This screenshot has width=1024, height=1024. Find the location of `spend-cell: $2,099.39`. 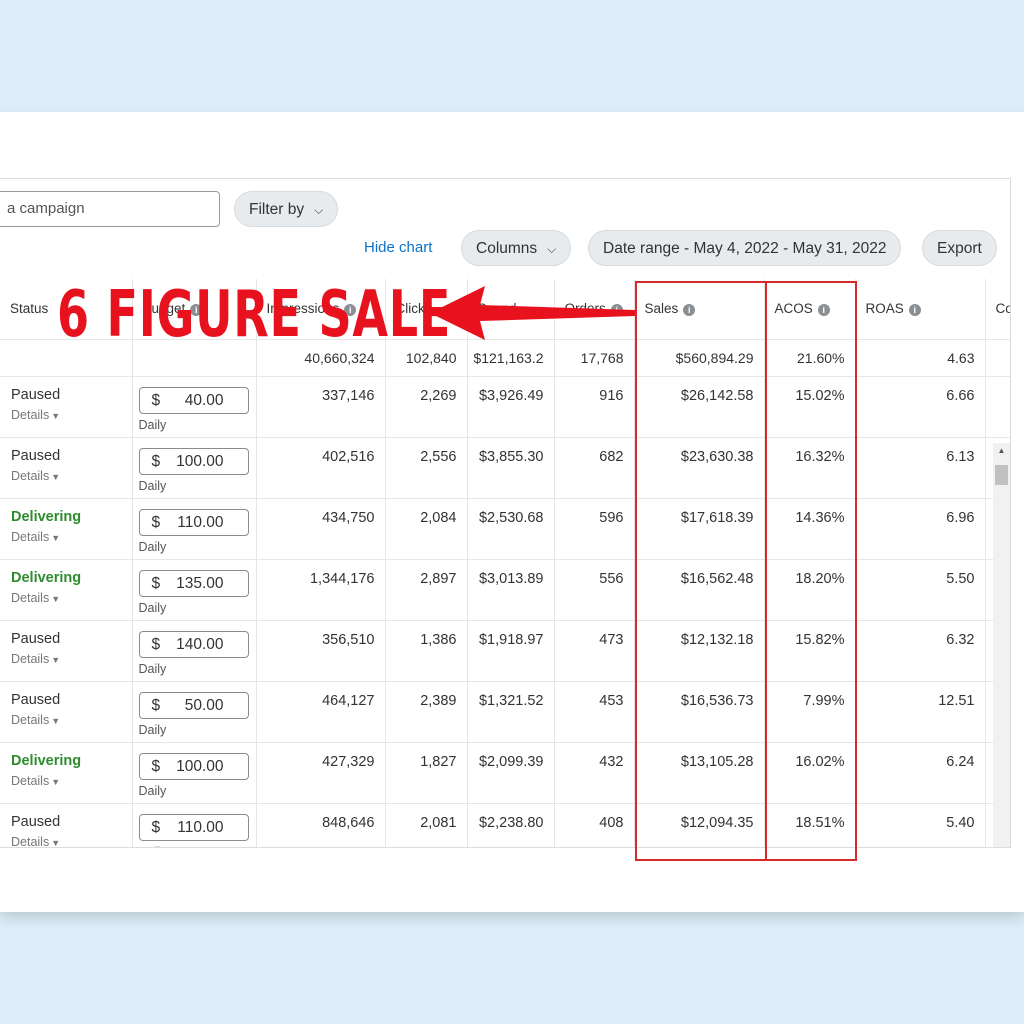

spend-cell: $2,099.39 is located at coordinates (511, 773).